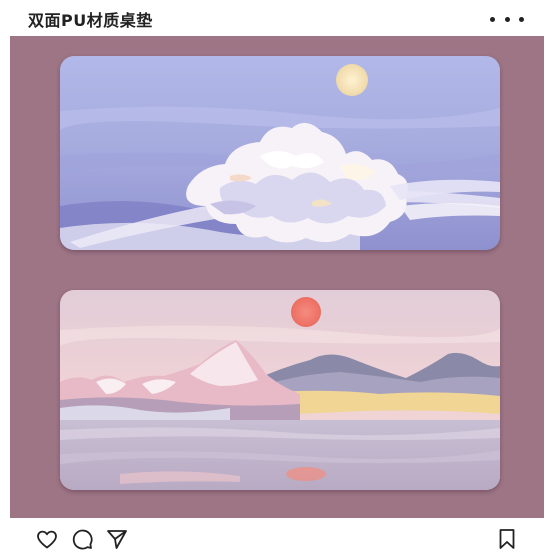 The width and height of the screenshot is (554, 554). I want to click on post-header: 双面PU材质桌垫, so click(277, 18).